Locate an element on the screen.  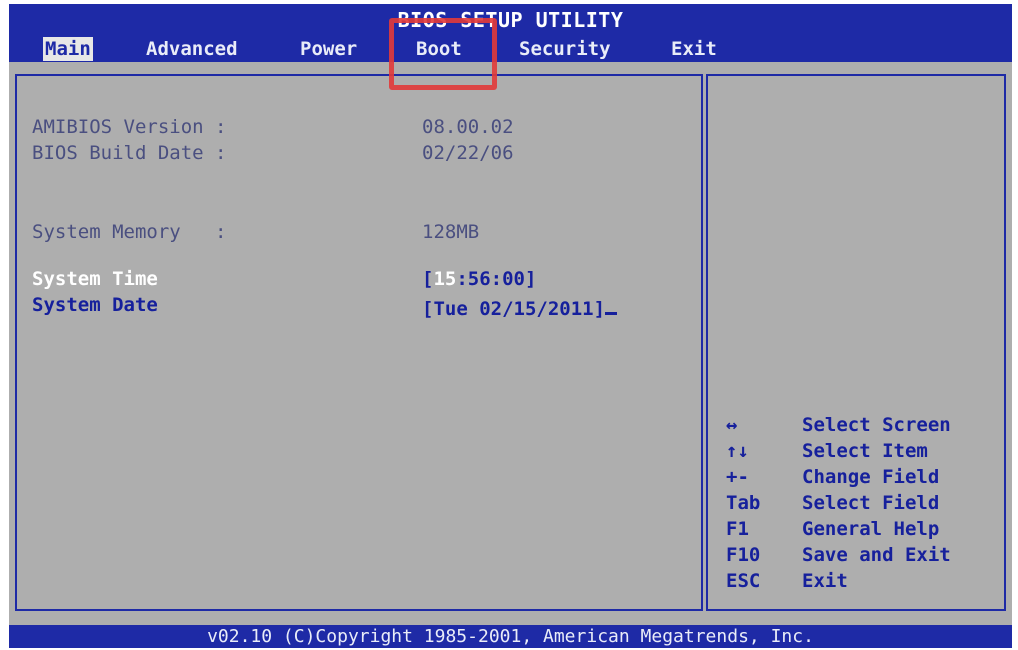
help-desc: Change Field is located at coordinates (871, 477).